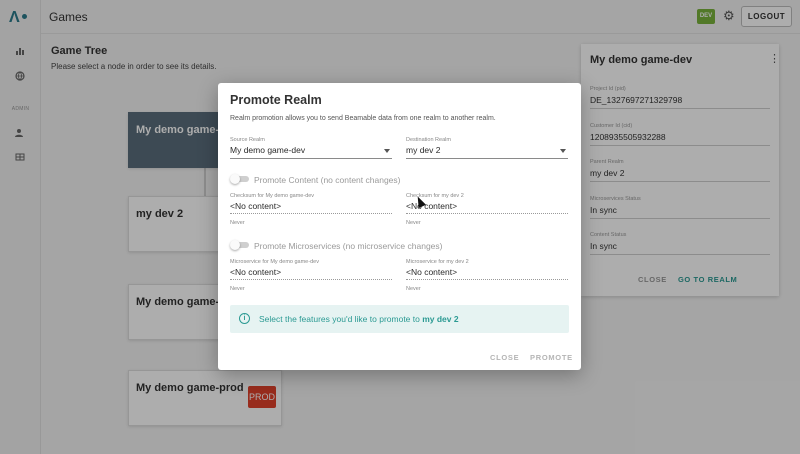 This screenshot has width=800, height=454. I want to click on destination-realm-select: Destination Realm my dev 2, so click(487, 148).